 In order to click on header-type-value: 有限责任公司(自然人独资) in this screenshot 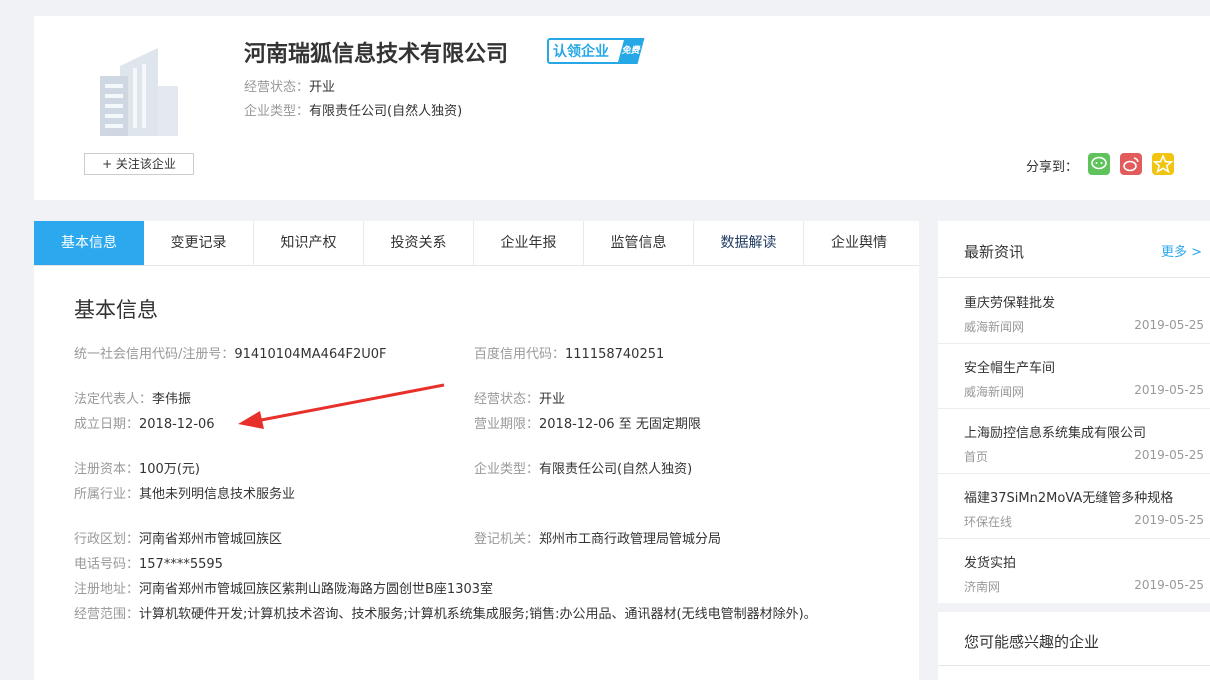, I will do `click(386, 111)`.